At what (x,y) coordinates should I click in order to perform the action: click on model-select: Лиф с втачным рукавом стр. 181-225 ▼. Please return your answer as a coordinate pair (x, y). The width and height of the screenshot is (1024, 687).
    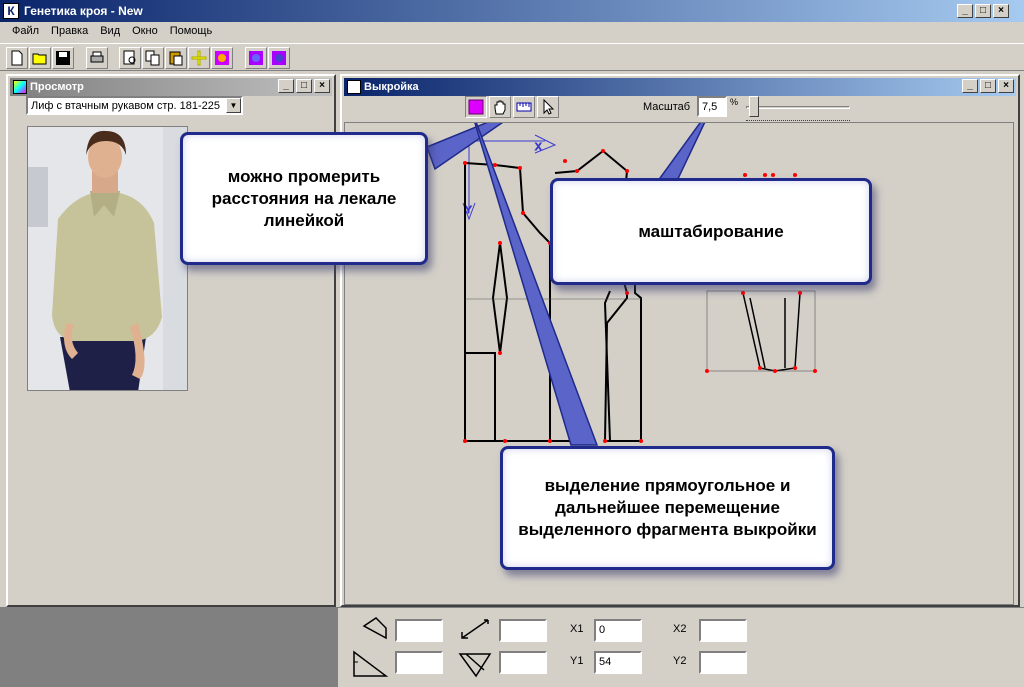
    Looking at the image, I should click on (134, 105).